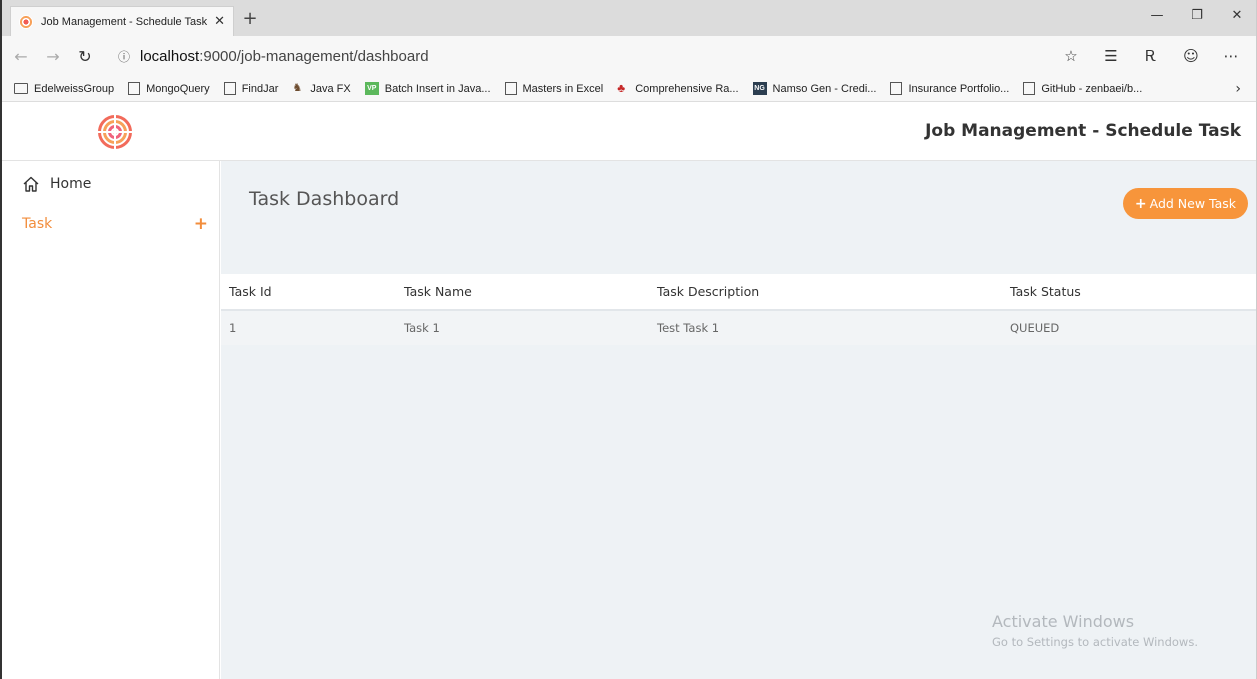  I want to click on app-favicon-icon, so click(26, 21).